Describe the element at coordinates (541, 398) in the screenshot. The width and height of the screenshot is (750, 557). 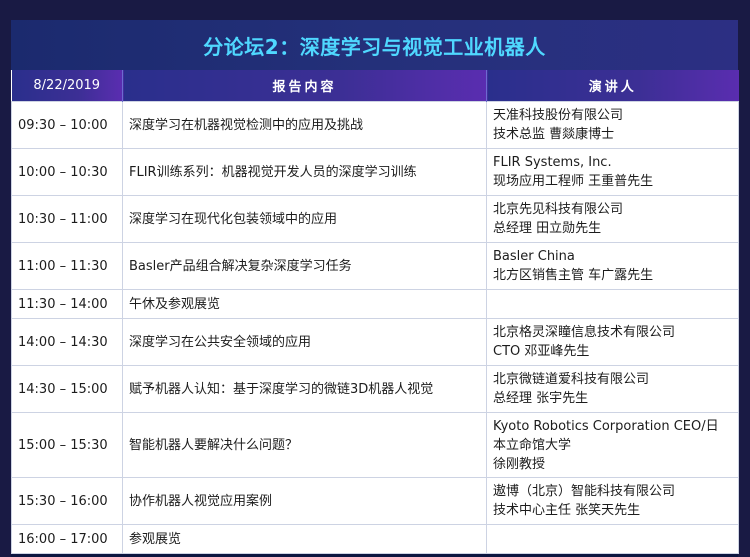
I see `speaker-line: 总经理 张宇先生` at that location.